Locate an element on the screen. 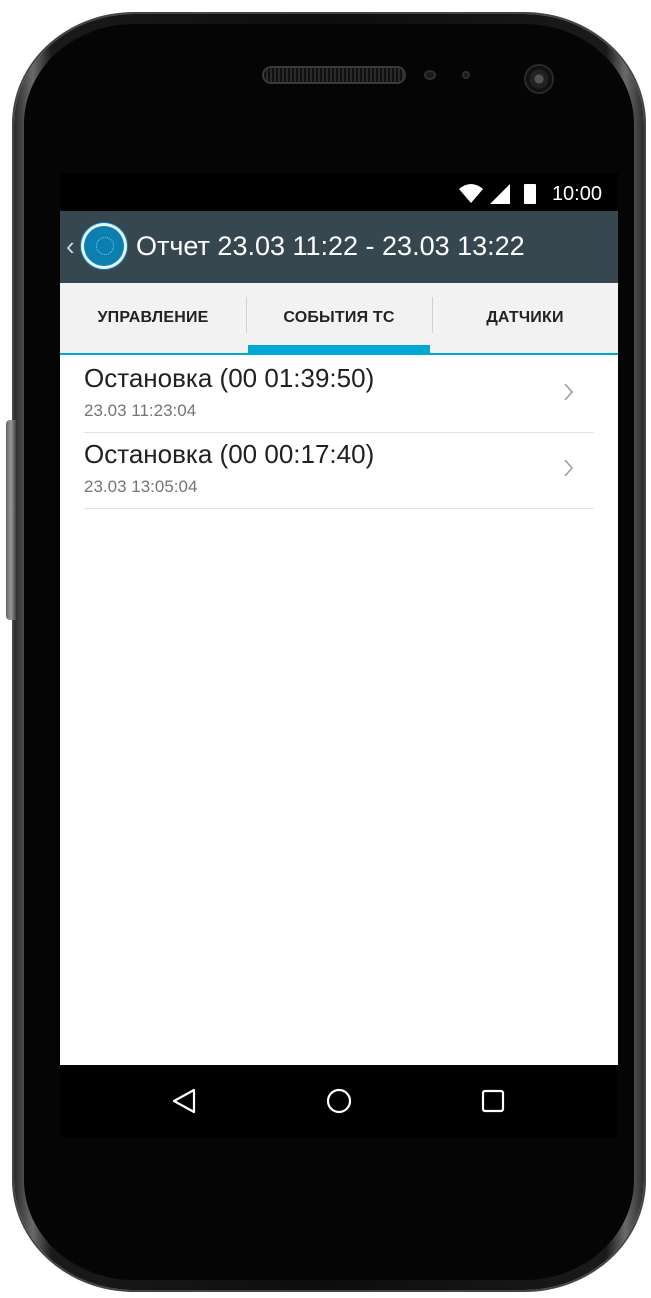 Image resolution: width=651 pixels, height=1298 pixels. page-title: Отчет 23.03 11:22 - 23.03 13:22 is located at coordinates (330, 246).